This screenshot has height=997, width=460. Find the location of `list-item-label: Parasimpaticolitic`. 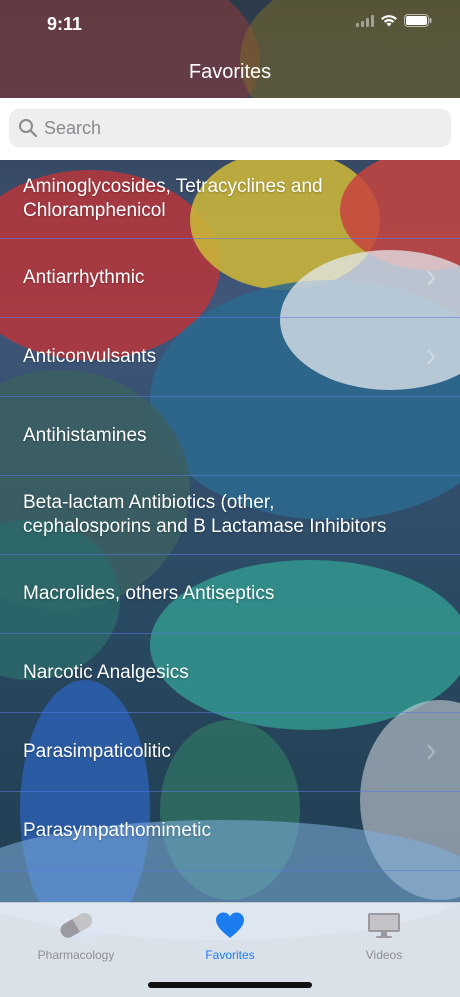

list-item-label: Parasimpaticolitic is located at coordinates (97, 751).